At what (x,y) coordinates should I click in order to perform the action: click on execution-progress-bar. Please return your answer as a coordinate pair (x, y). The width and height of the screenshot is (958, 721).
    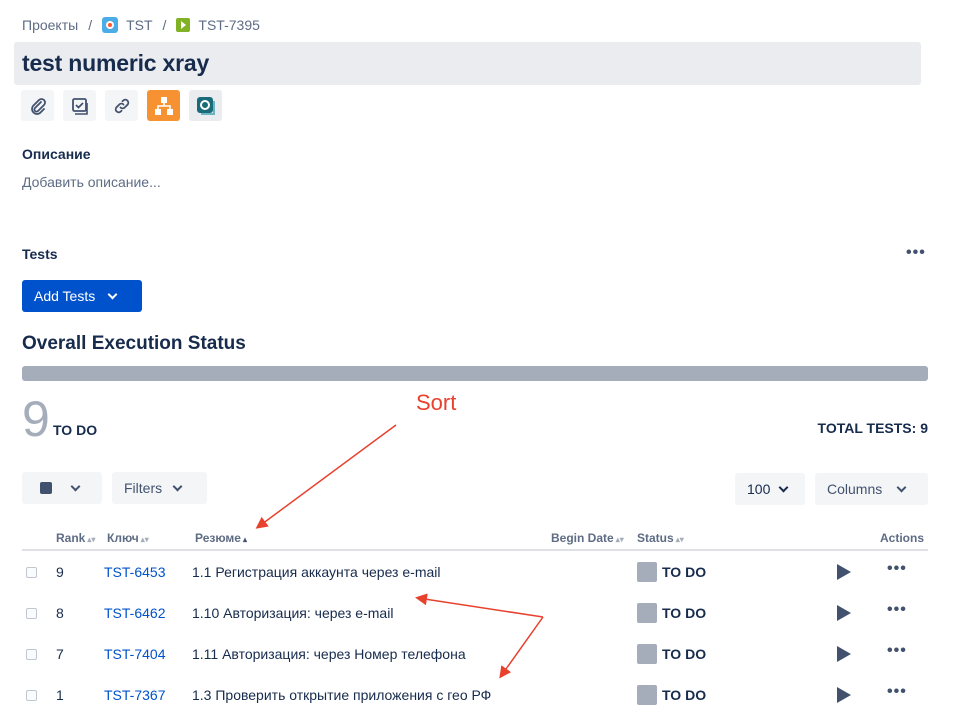
    Looking at the image, I should click on (475, 373).